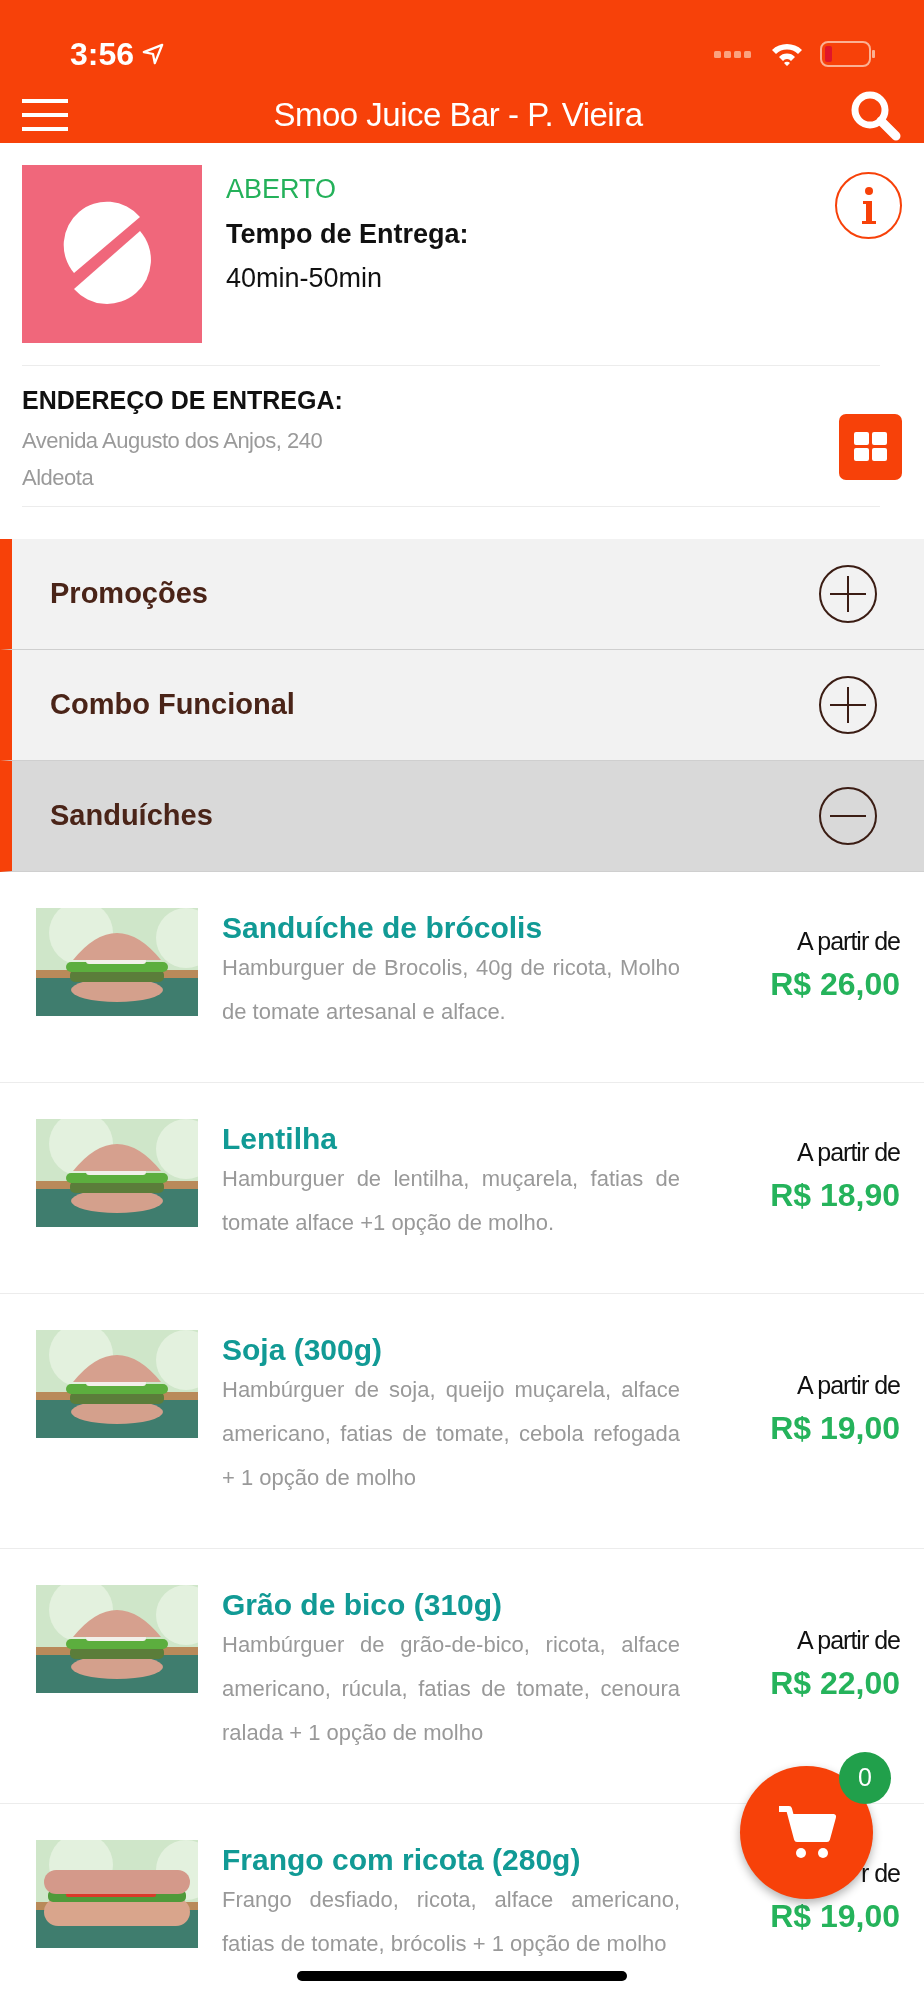 The image size is (924, 2000). Describe the element at coordinates (868, 205) in the screenshot. I see `info-icon` at that location.